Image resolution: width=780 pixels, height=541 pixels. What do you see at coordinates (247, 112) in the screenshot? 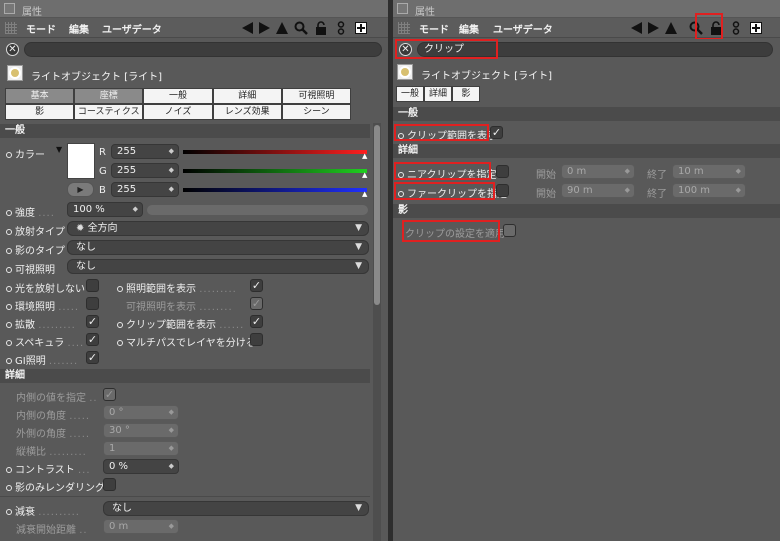
I see `tab-lens-effects: レンズ効果` at bounding box center [247, 112].